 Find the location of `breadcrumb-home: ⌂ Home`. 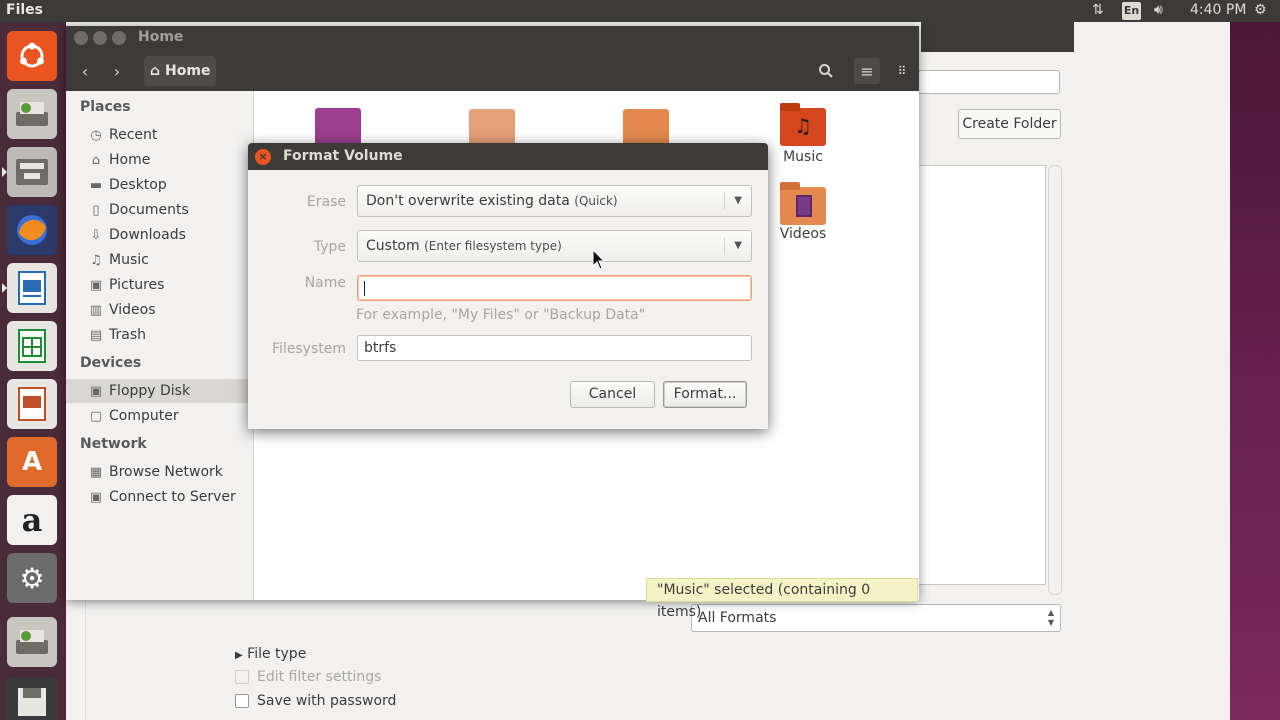

breadcrumb-home: ⌂ Home is located at coordinates (180, 71).